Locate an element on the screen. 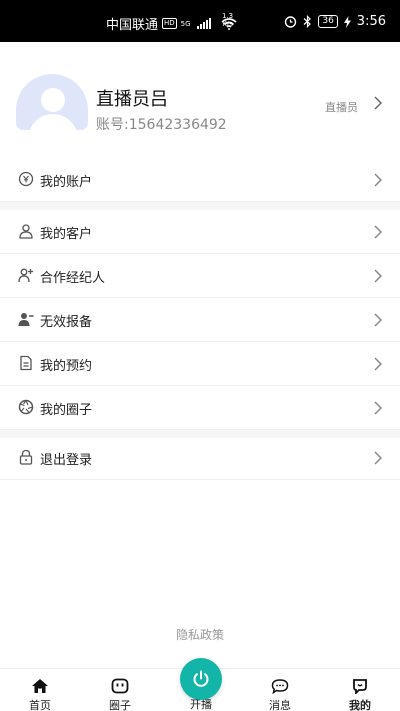 Image resolution: width=400 pixels, height=711 pixels. person-remove-icon is located at coordinates (26, 319).